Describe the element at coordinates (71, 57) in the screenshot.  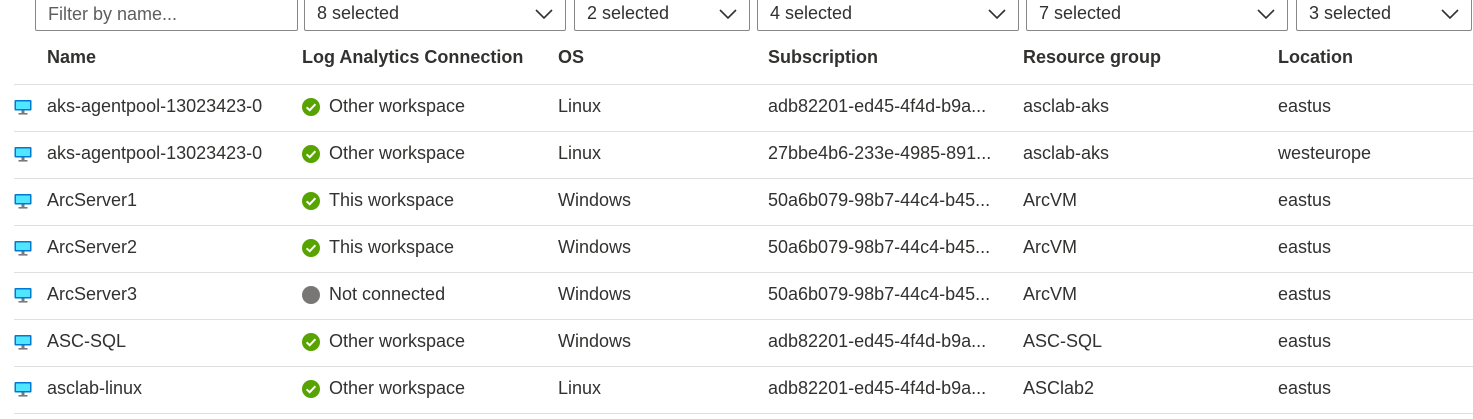
I see `column-header-name: Name` at that location.